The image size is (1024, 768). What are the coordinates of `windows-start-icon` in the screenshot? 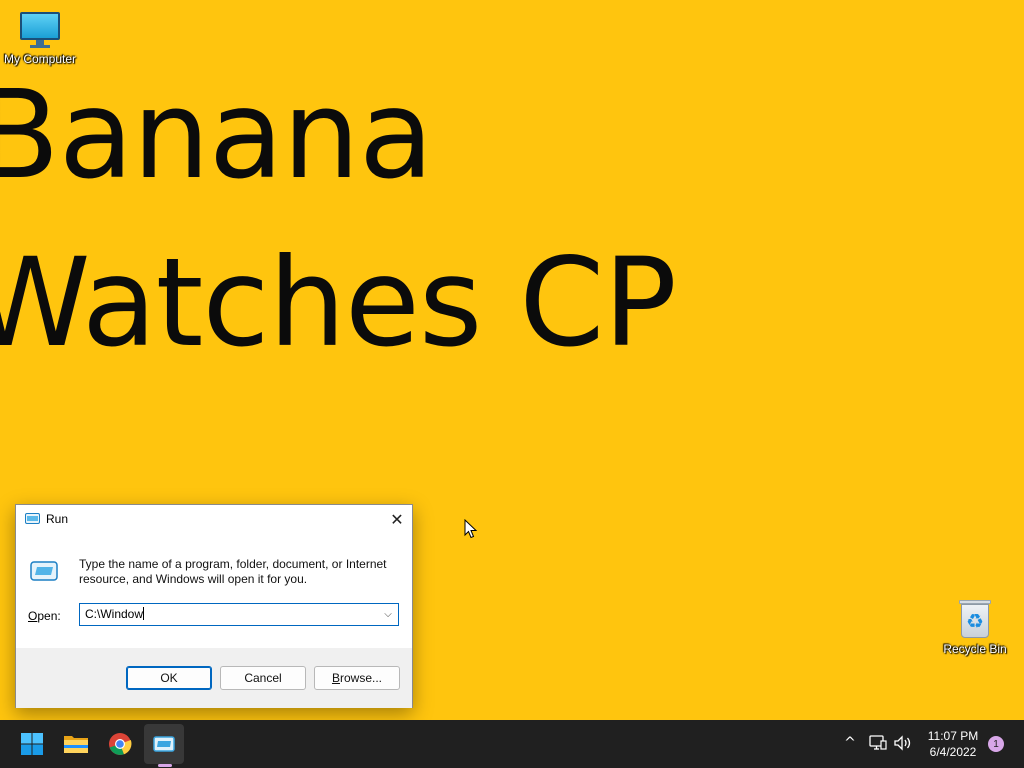 It's located at (32, 744).